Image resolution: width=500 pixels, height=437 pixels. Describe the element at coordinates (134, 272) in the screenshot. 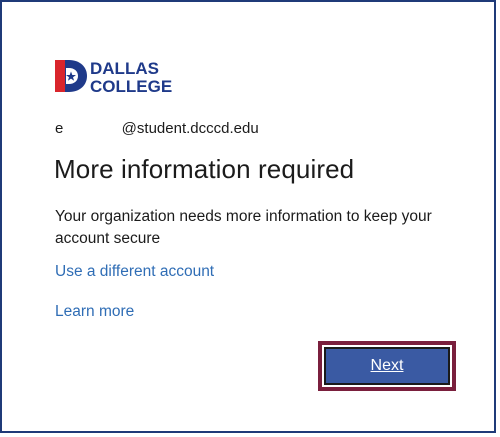

I see `use-different-account-link: Use a different account` at that location.